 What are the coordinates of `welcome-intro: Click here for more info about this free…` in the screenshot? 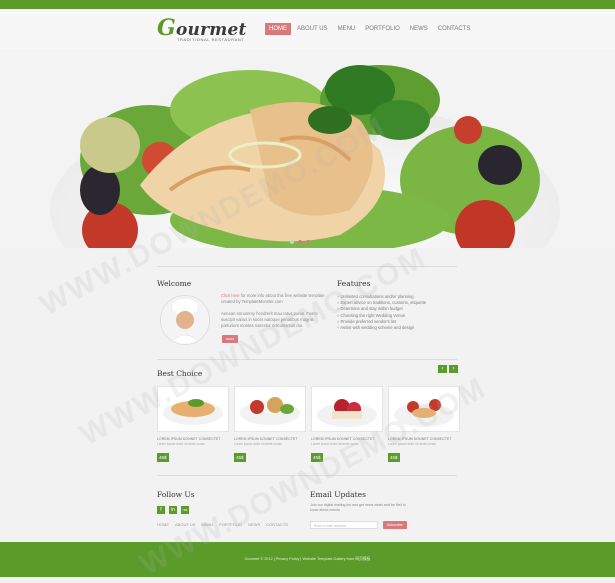 It's located at (273, 299).